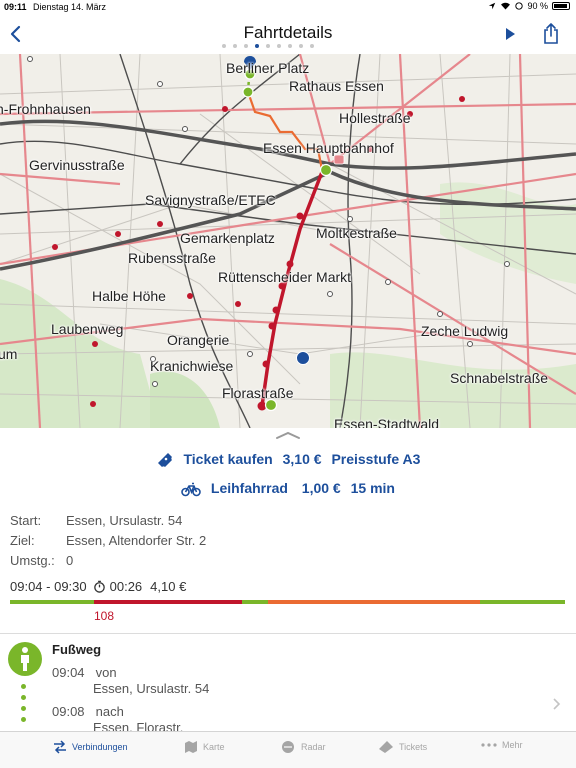  What do you see at coordinates (537, 6) in the screenshot?
I see `battery-percent: 90 %` at bounding box center [537, 6].